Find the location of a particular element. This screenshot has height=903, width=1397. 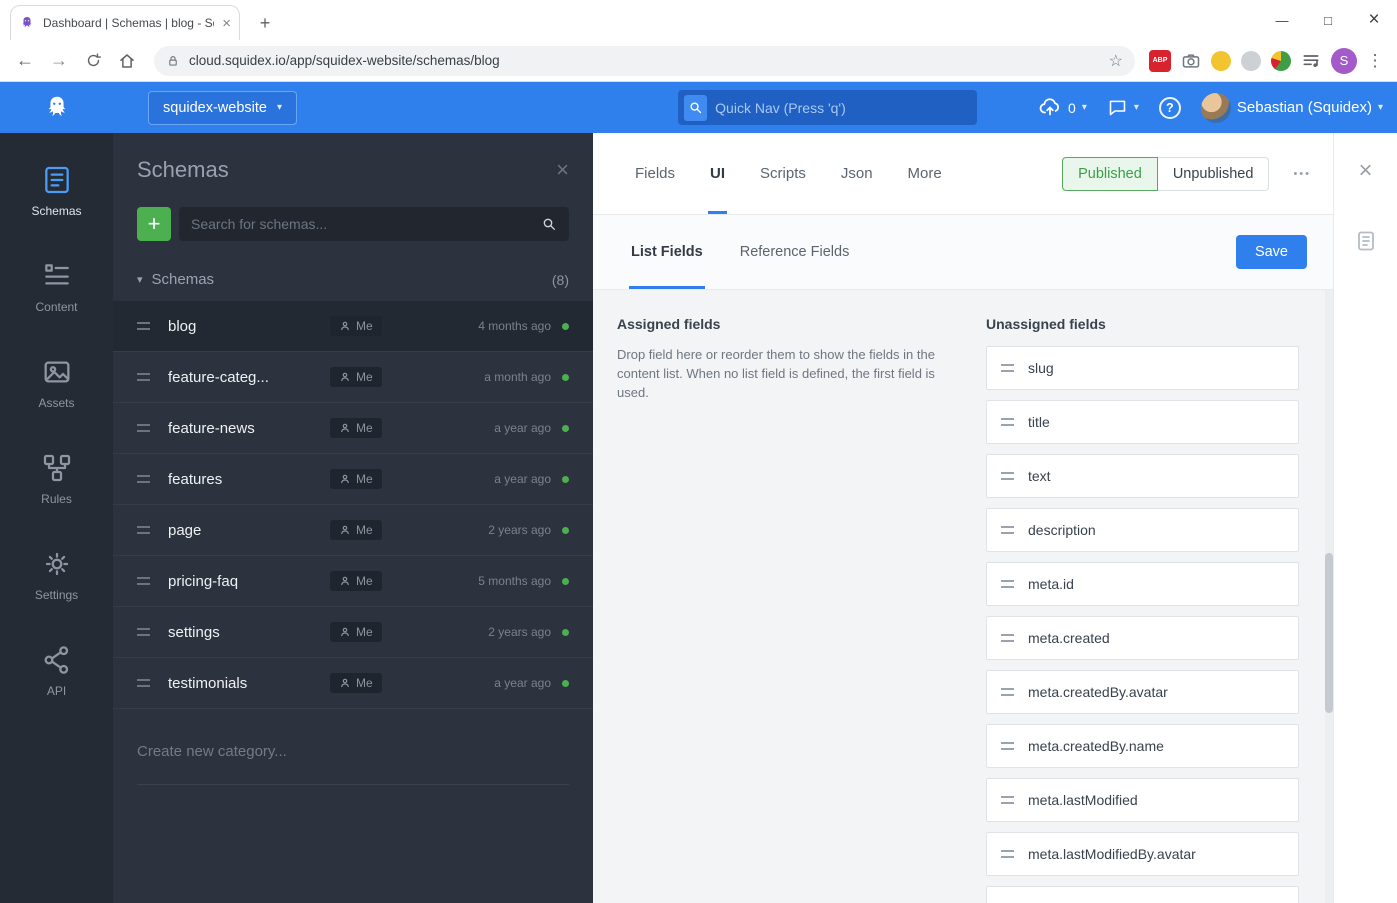

schema-row: pricing-faq Me 5 months ago is located at coordinates (353, 581).